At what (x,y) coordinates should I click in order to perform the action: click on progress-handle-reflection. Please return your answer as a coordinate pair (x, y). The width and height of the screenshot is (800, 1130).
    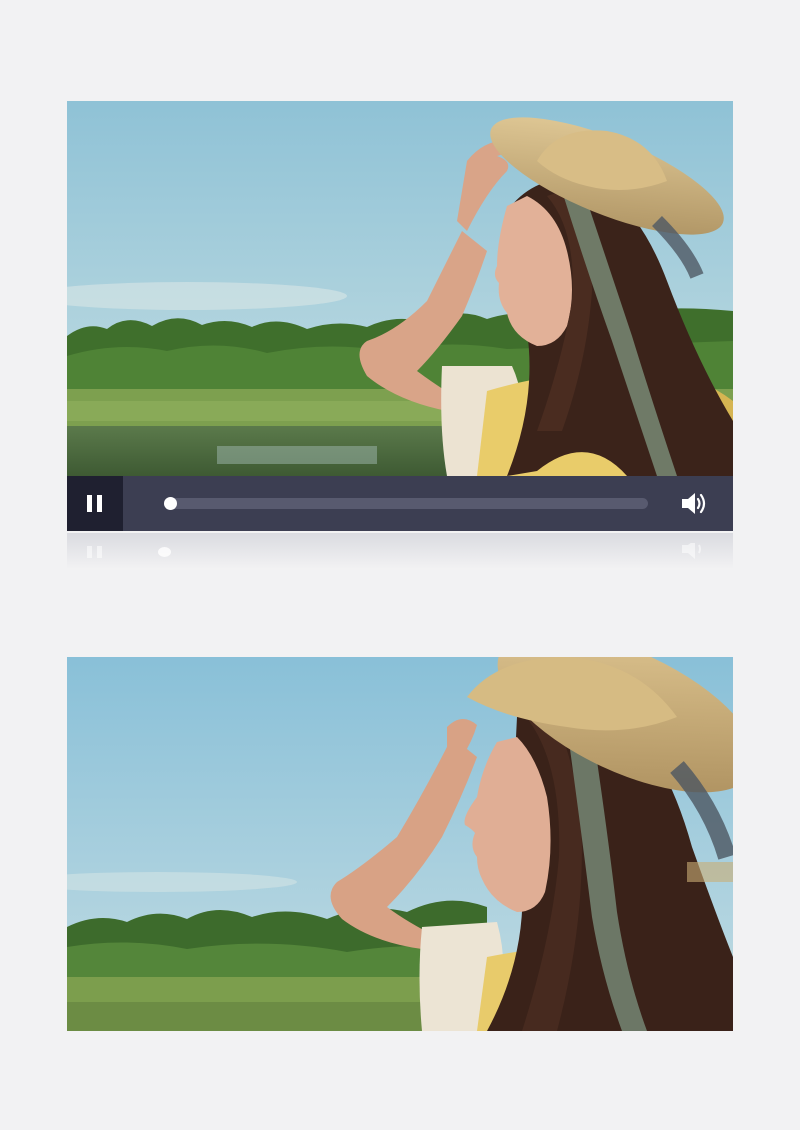
    Looking at the image, I should click on (164, 552).